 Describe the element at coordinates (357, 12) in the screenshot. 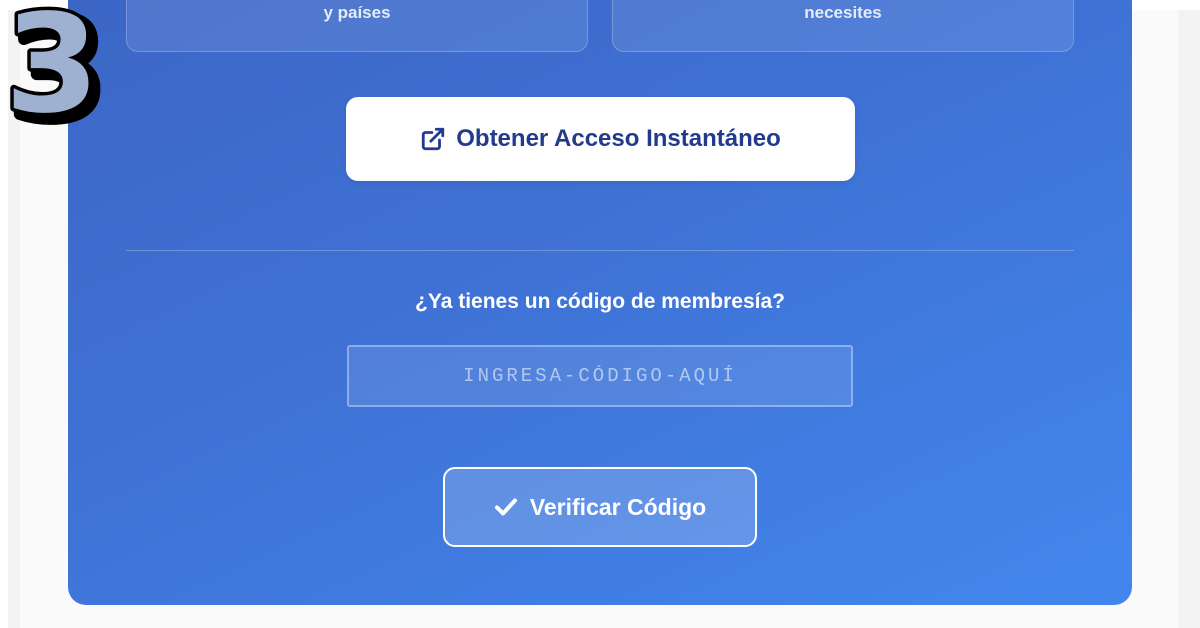

I see `feature-card-text: y países` at that location.